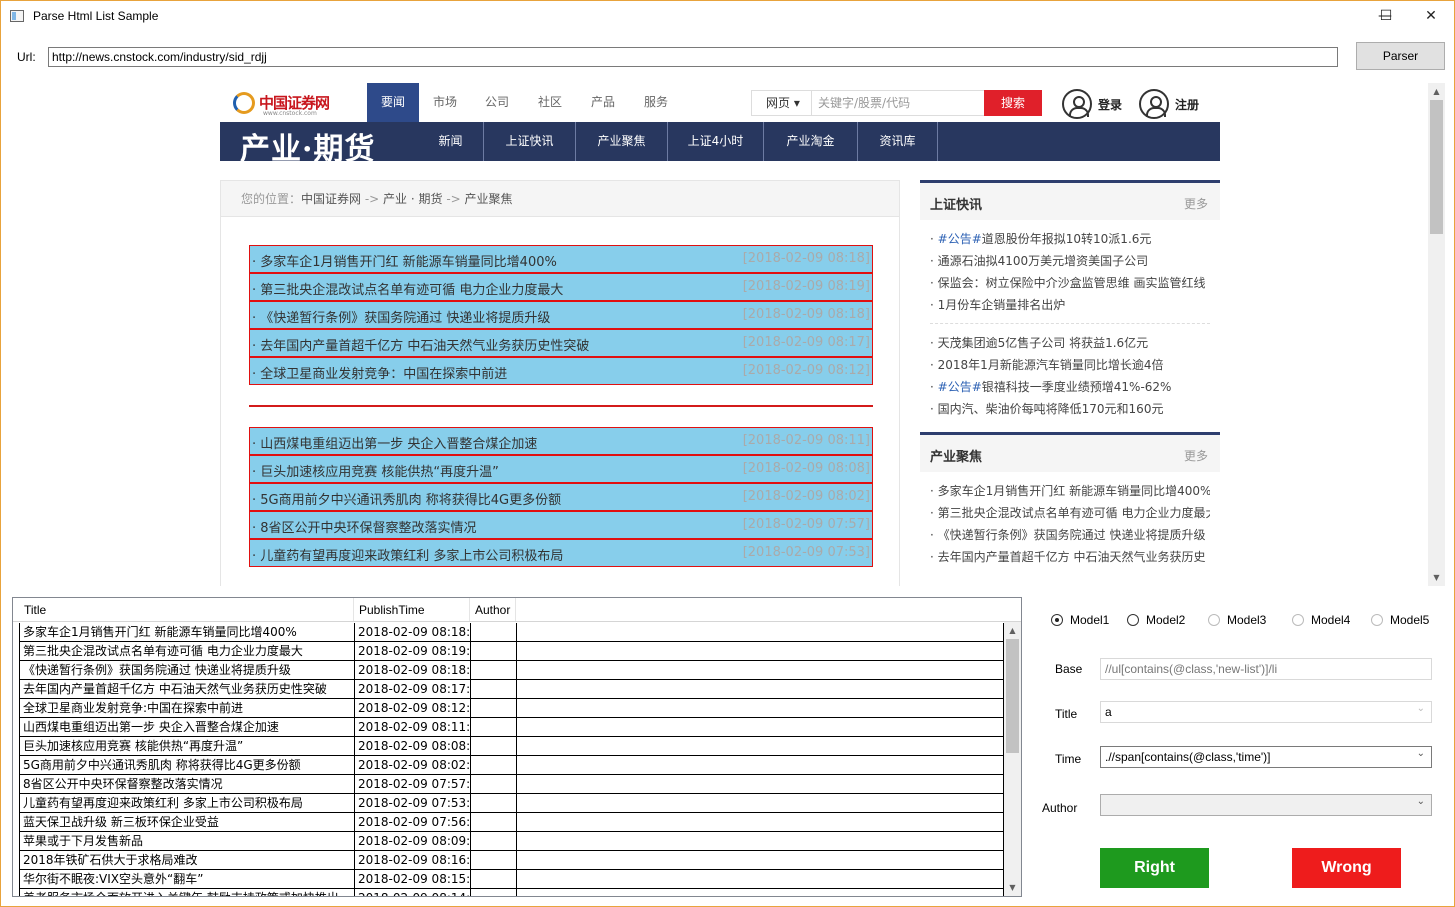  I want to click on cell-title: 儿童药有望再度迎来政策红利 多家上市公司积极布局, so click(186, 803).